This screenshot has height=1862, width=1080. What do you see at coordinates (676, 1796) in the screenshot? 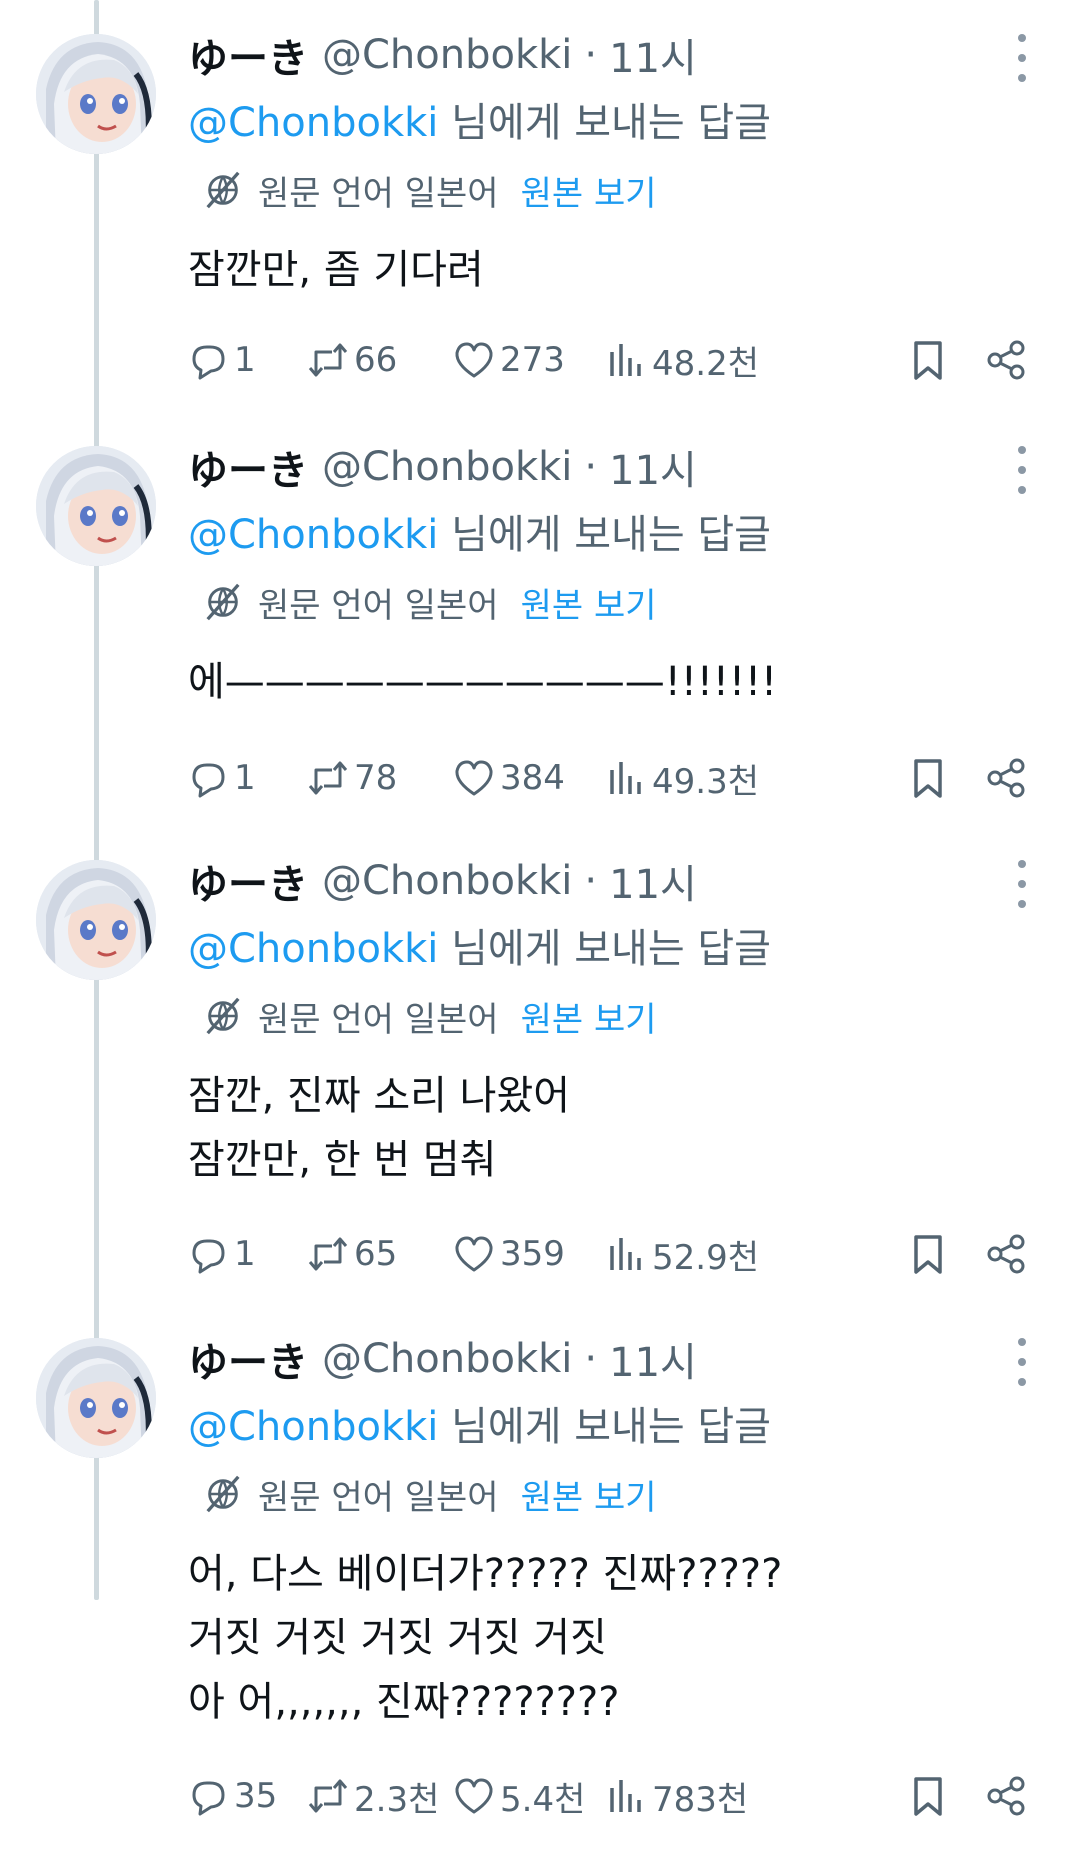
I see `views-button: 783천` at bounding box center [676, 1796].